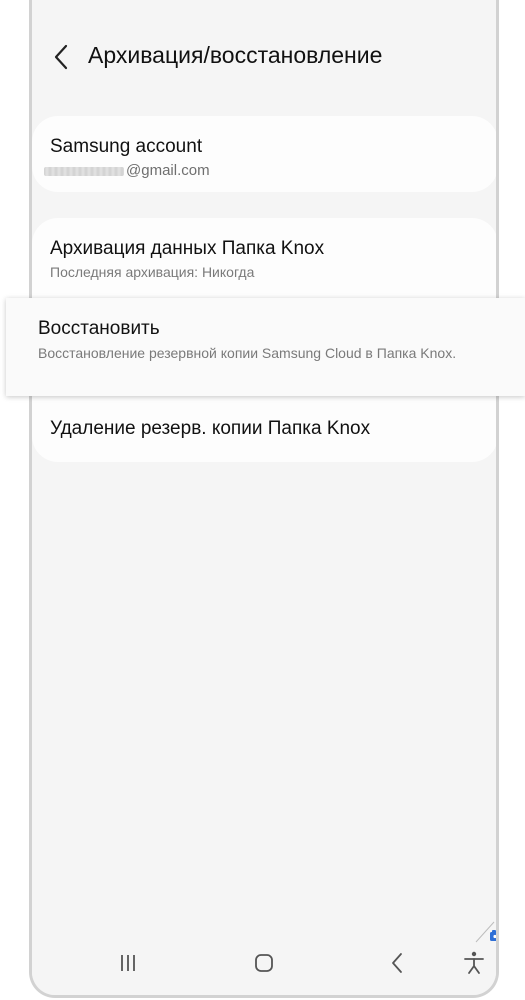 The image size is (525, 1000). What do you see at coordinates (474, 963) in the screenshot?
I see `accessibility-icon` at bounding box center [474, 963].